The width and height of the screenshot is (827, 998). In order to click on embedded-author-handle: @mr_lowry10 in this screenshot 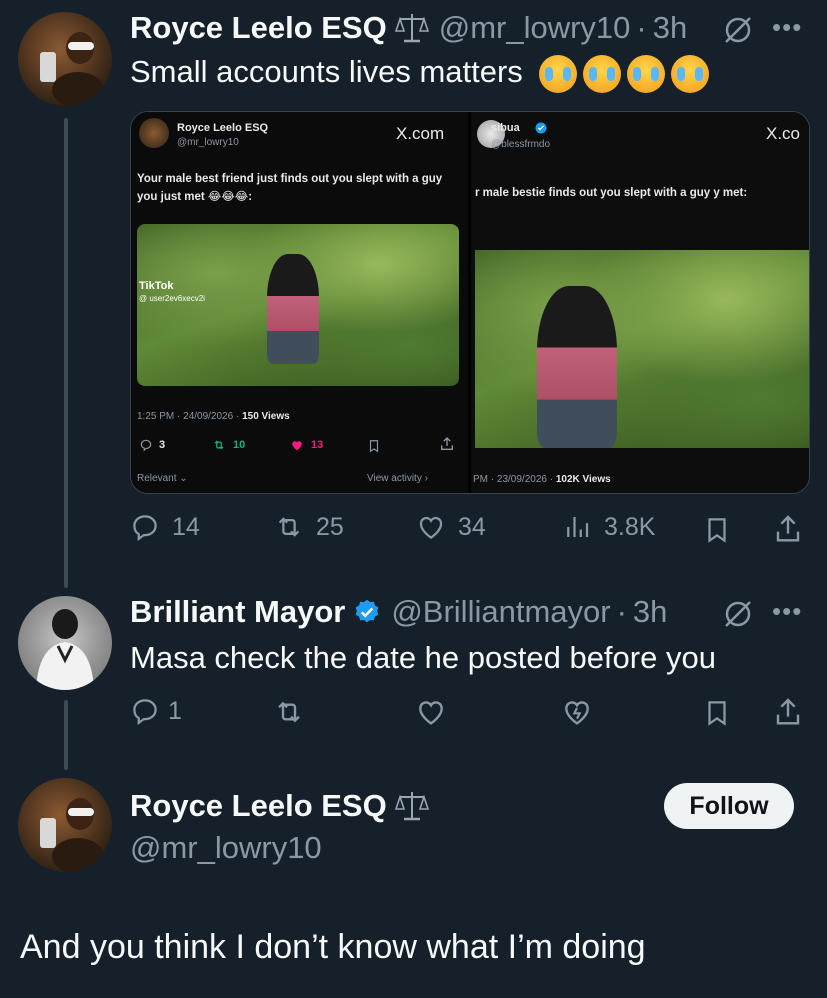, I will do `click(208, 142)`.